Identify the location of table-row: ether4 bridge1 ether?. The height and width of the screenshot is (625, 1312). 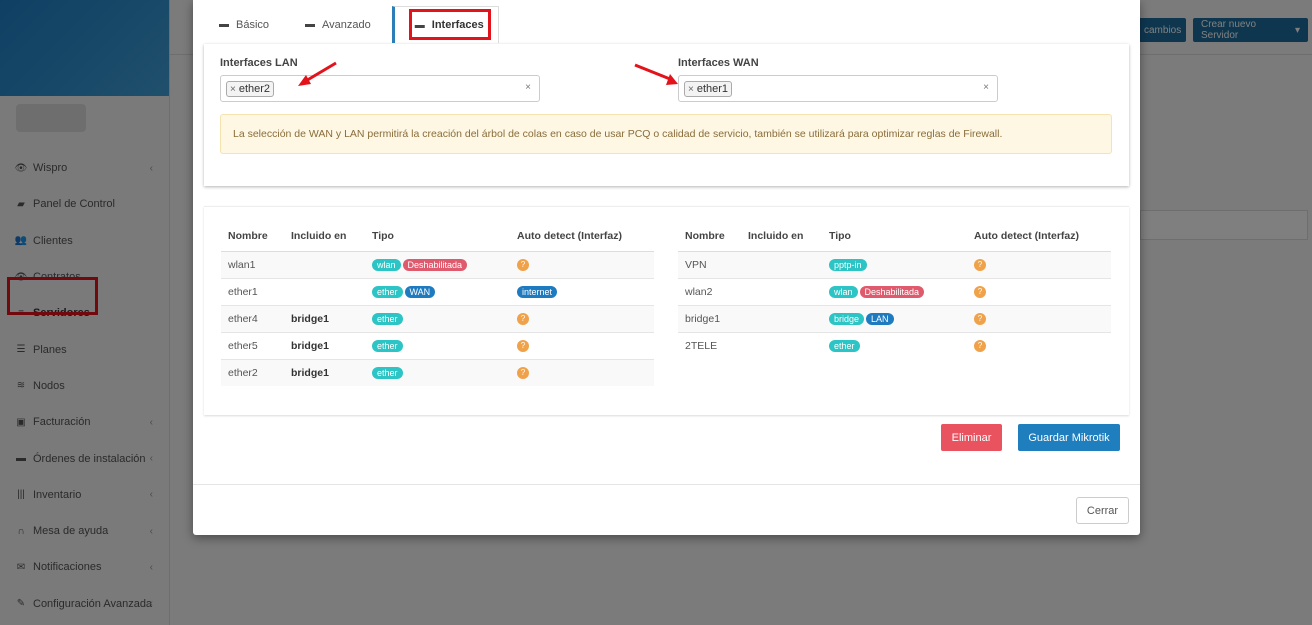
(437, 318).